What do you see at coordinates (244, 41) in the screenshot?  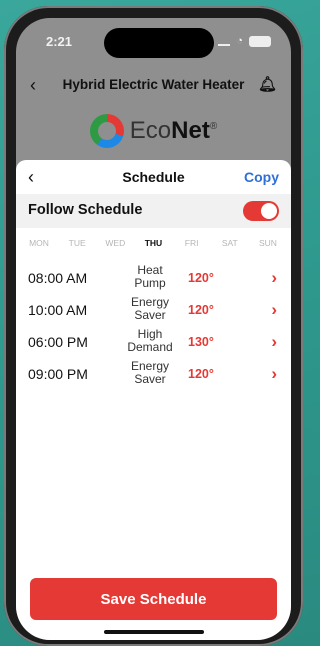 I see `status-icons: ◔` at bounding box center [244, 41].